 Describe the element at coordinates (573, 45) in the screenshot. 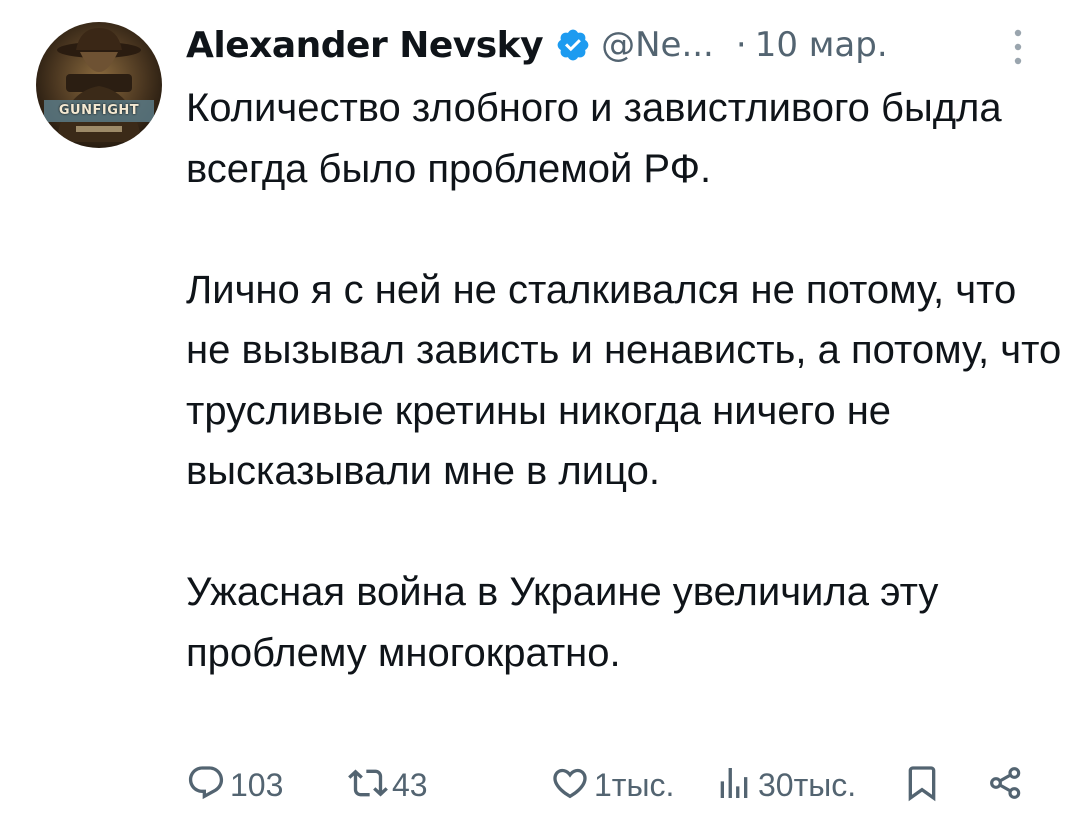

I see `verified-badge-icon` at that location.